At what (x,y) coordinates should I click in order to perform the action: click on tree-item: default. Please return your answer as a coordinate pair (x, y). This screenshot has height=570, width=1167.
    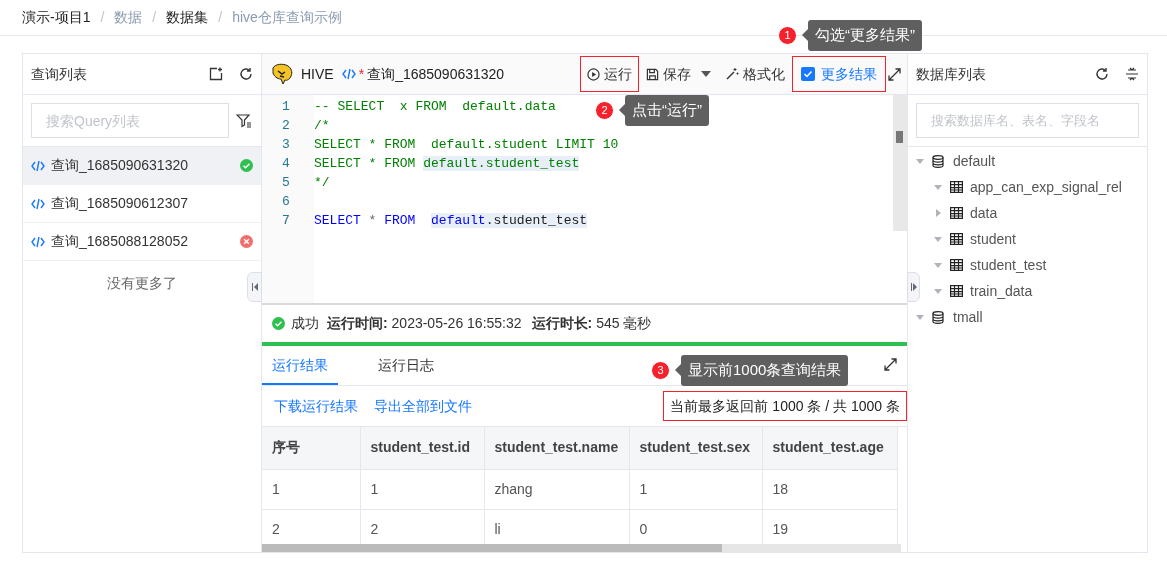
    Looking at the image, I should click on (956, 161).